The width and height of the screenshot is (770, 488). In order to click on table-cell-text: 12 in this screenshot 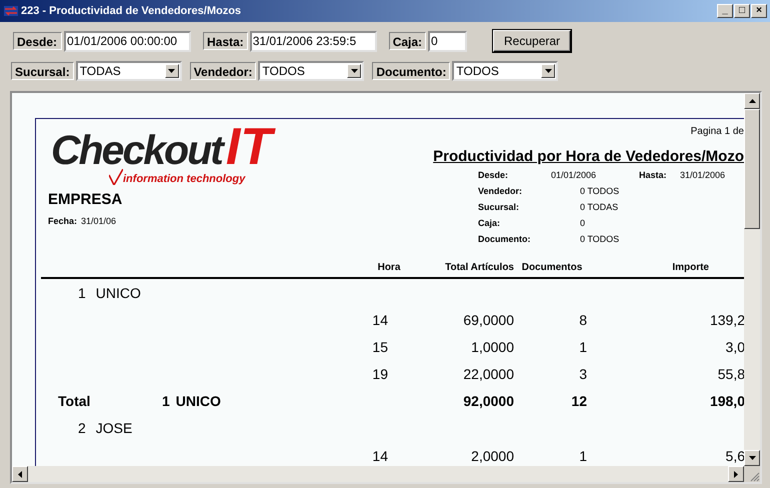, I will do `click(579, 400)`.